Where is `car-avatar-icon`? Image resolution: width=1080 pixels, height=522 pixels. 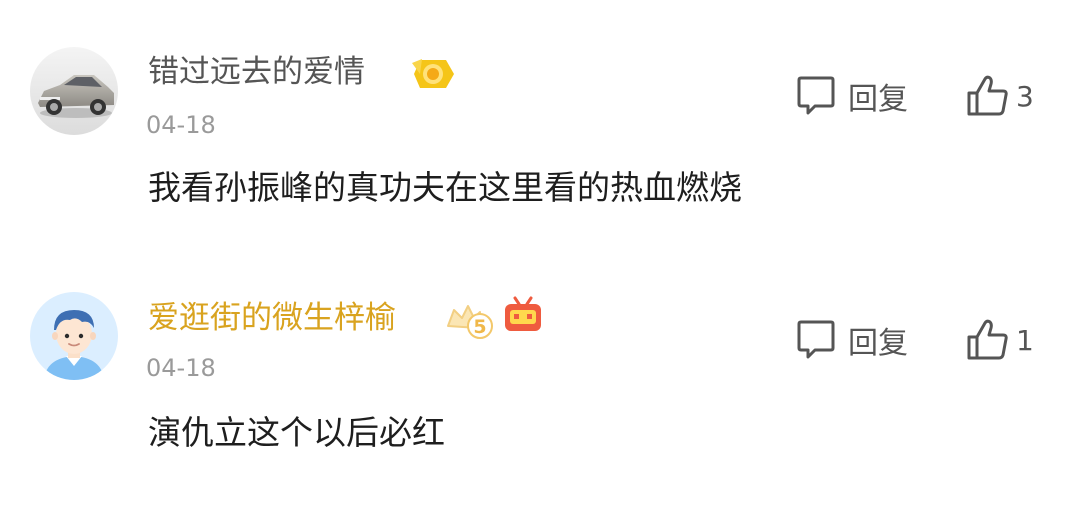
car-avatar-icon is located at coordinates (74, 91).